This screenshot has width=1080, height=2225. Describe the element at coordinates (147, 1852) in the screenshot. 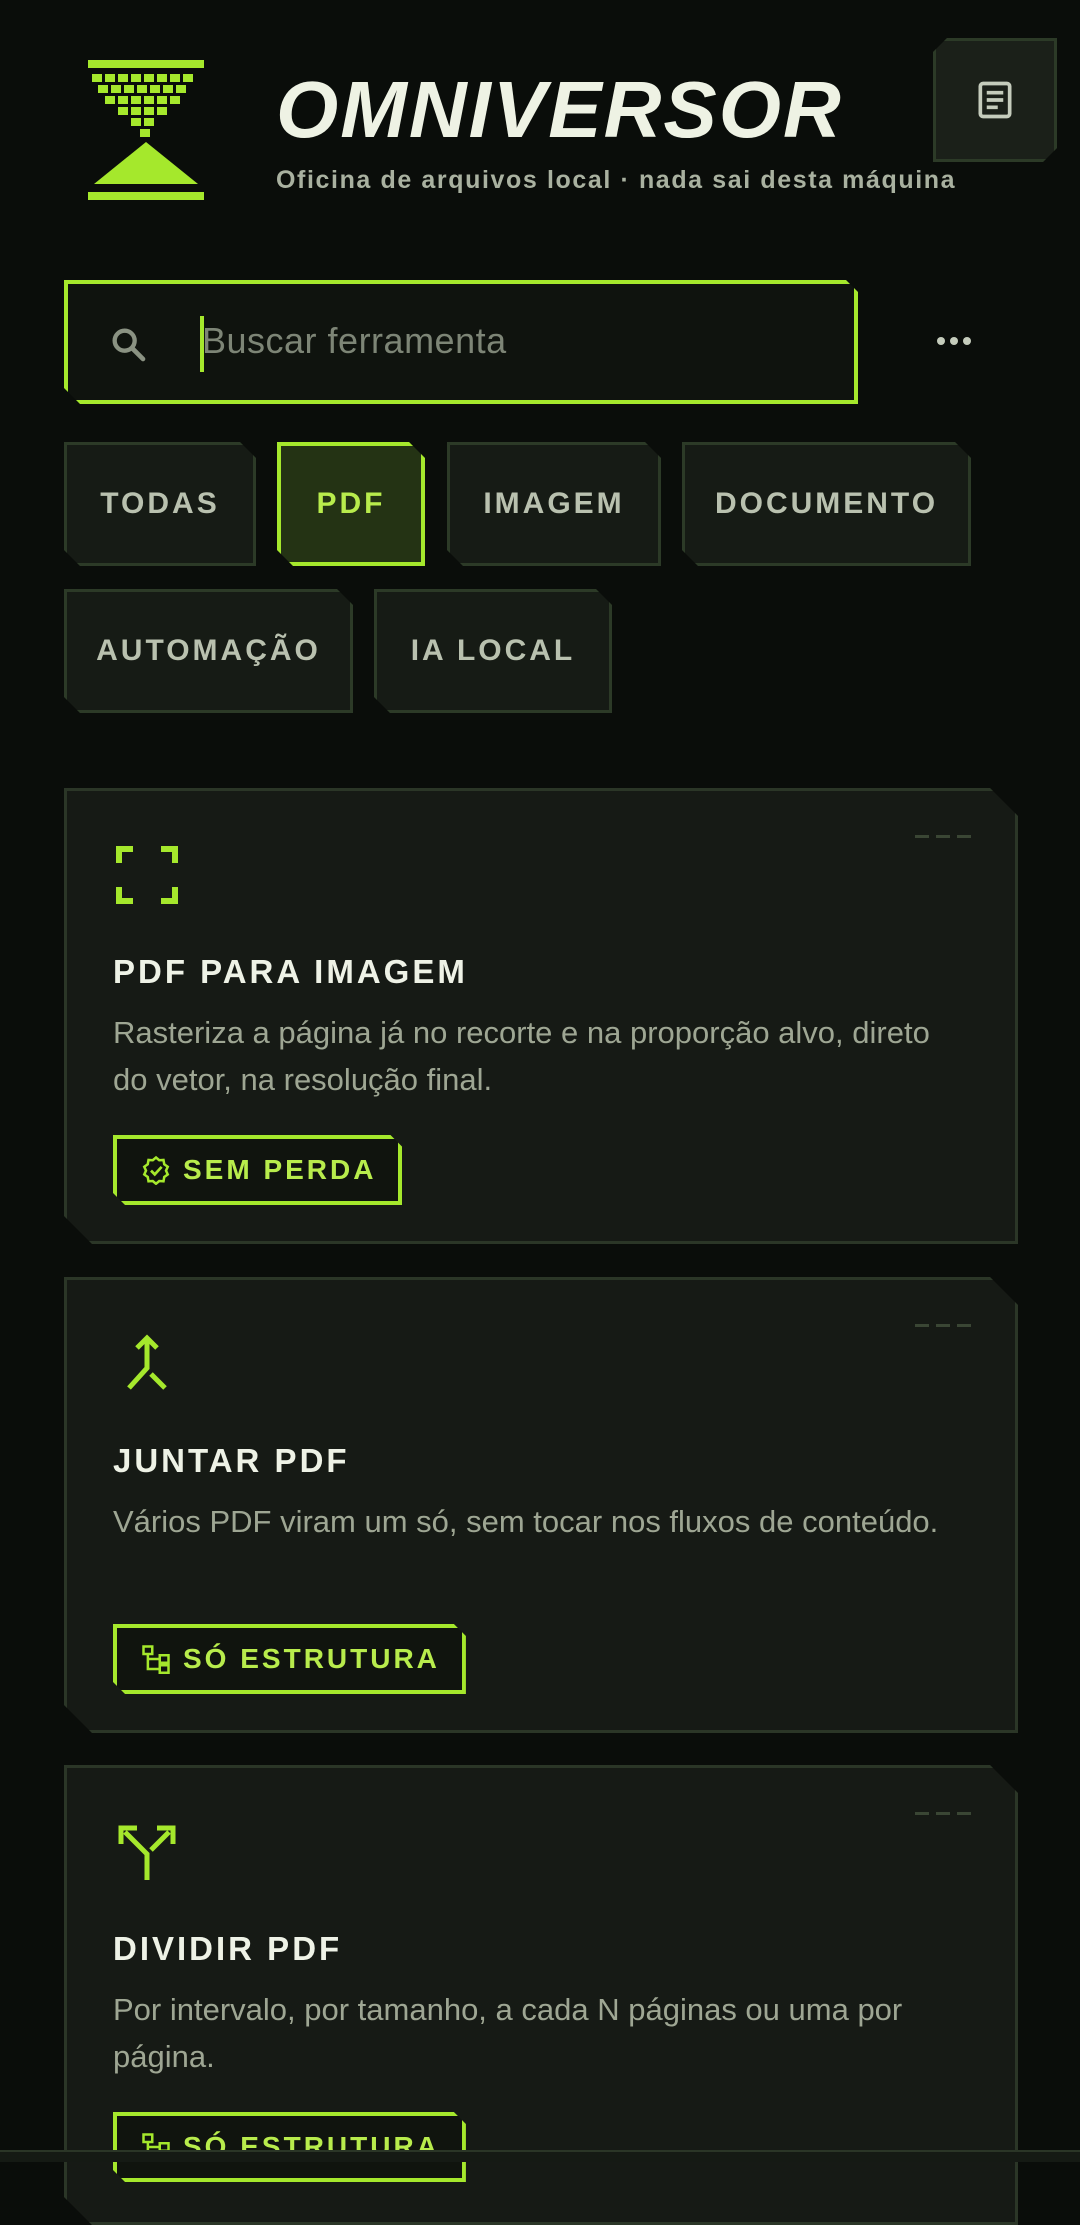

I see `split-icon` at that location.